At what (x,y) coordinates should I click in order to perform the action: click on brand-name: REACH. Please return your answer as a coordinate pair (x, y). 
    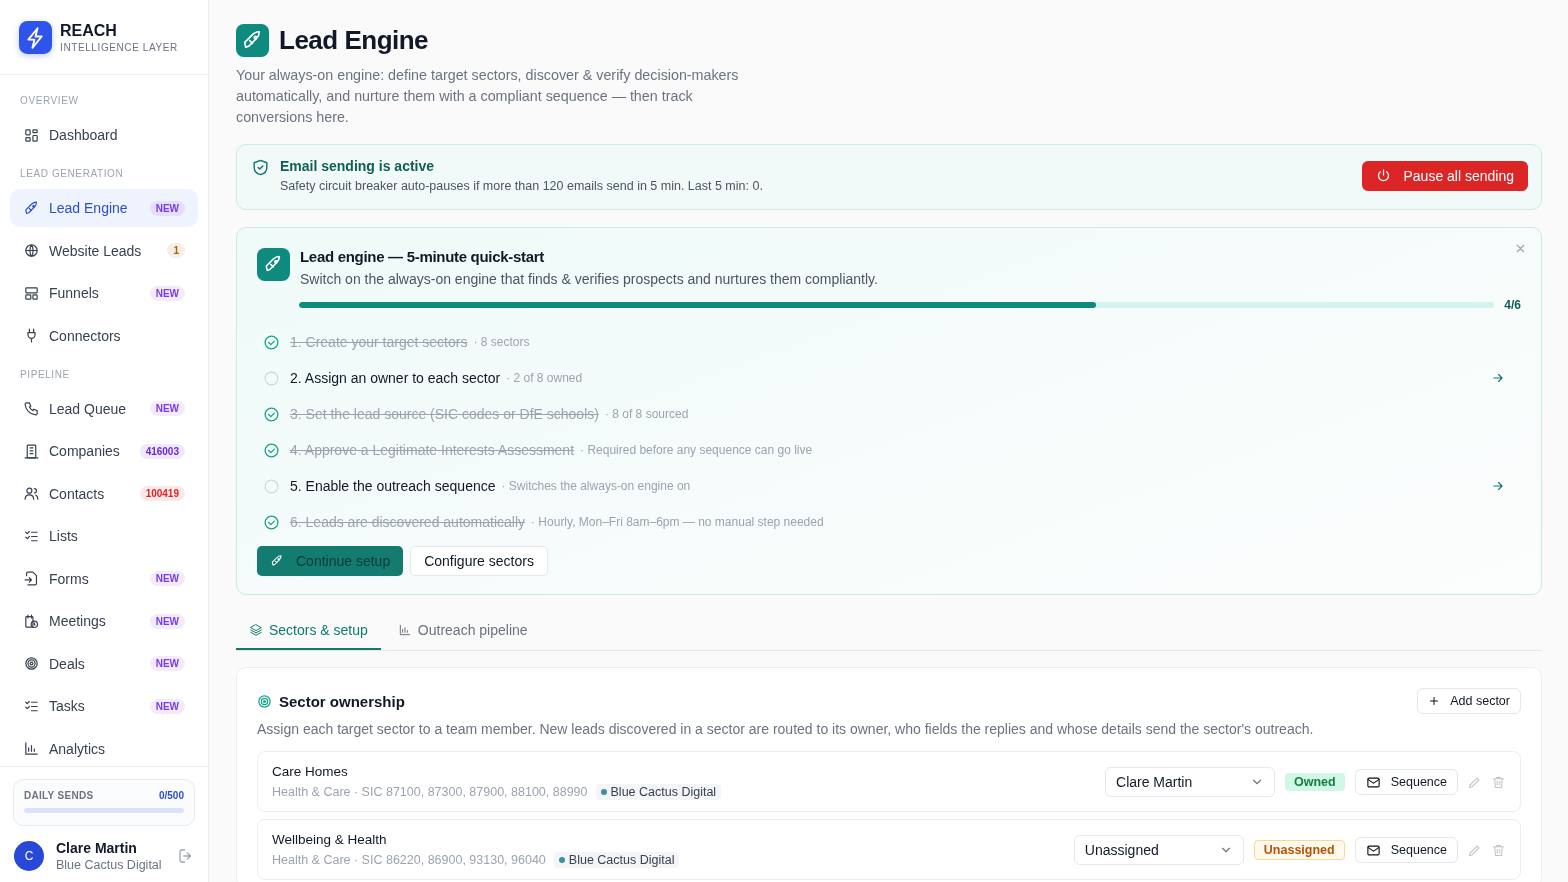
    Looking at the image, I should click on (89, 30).